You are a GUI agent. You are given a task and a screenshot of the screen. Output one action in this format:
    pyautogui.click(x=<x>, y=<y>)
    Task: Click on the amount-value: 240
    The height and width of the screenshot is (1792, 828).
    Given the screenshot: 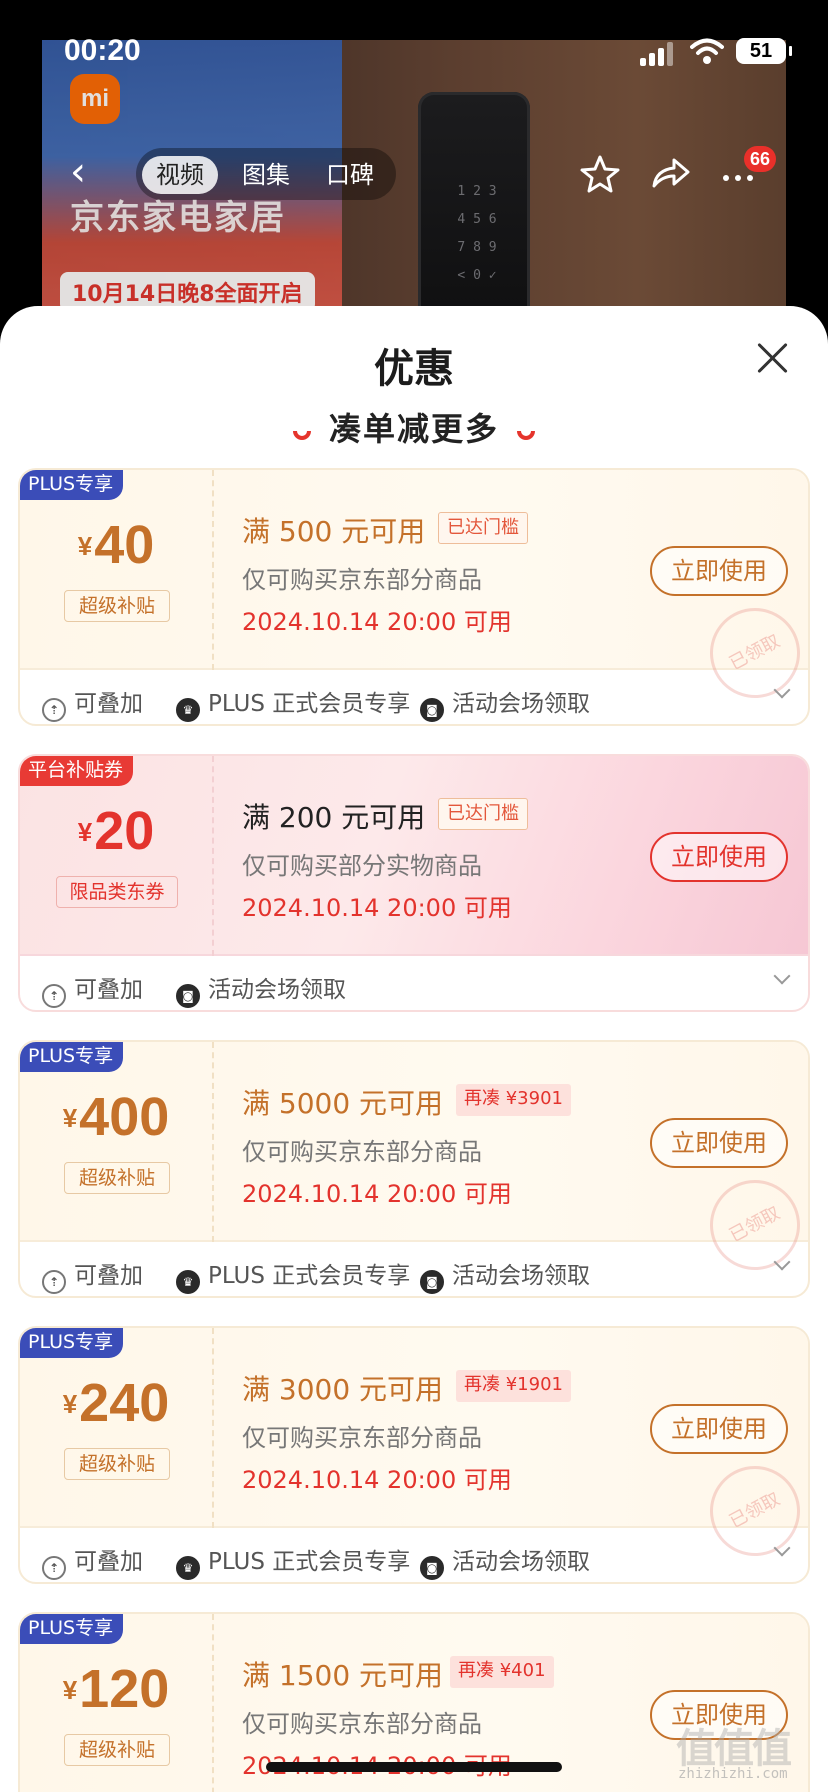 What is the action you would take?
    pyautogui.click(x=124, y=1403)
    